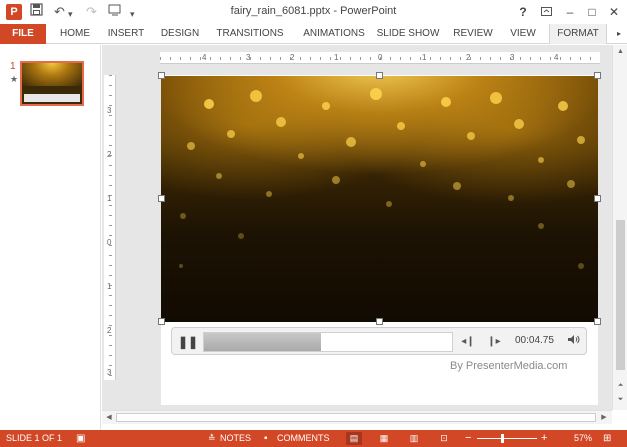 Image resolution: width=627 pixels, height=447 pixels. What do you see at coordinates (544, 438) in the screenshot?
I see `zoom-in-button: +` at bounding box center [544, 438].